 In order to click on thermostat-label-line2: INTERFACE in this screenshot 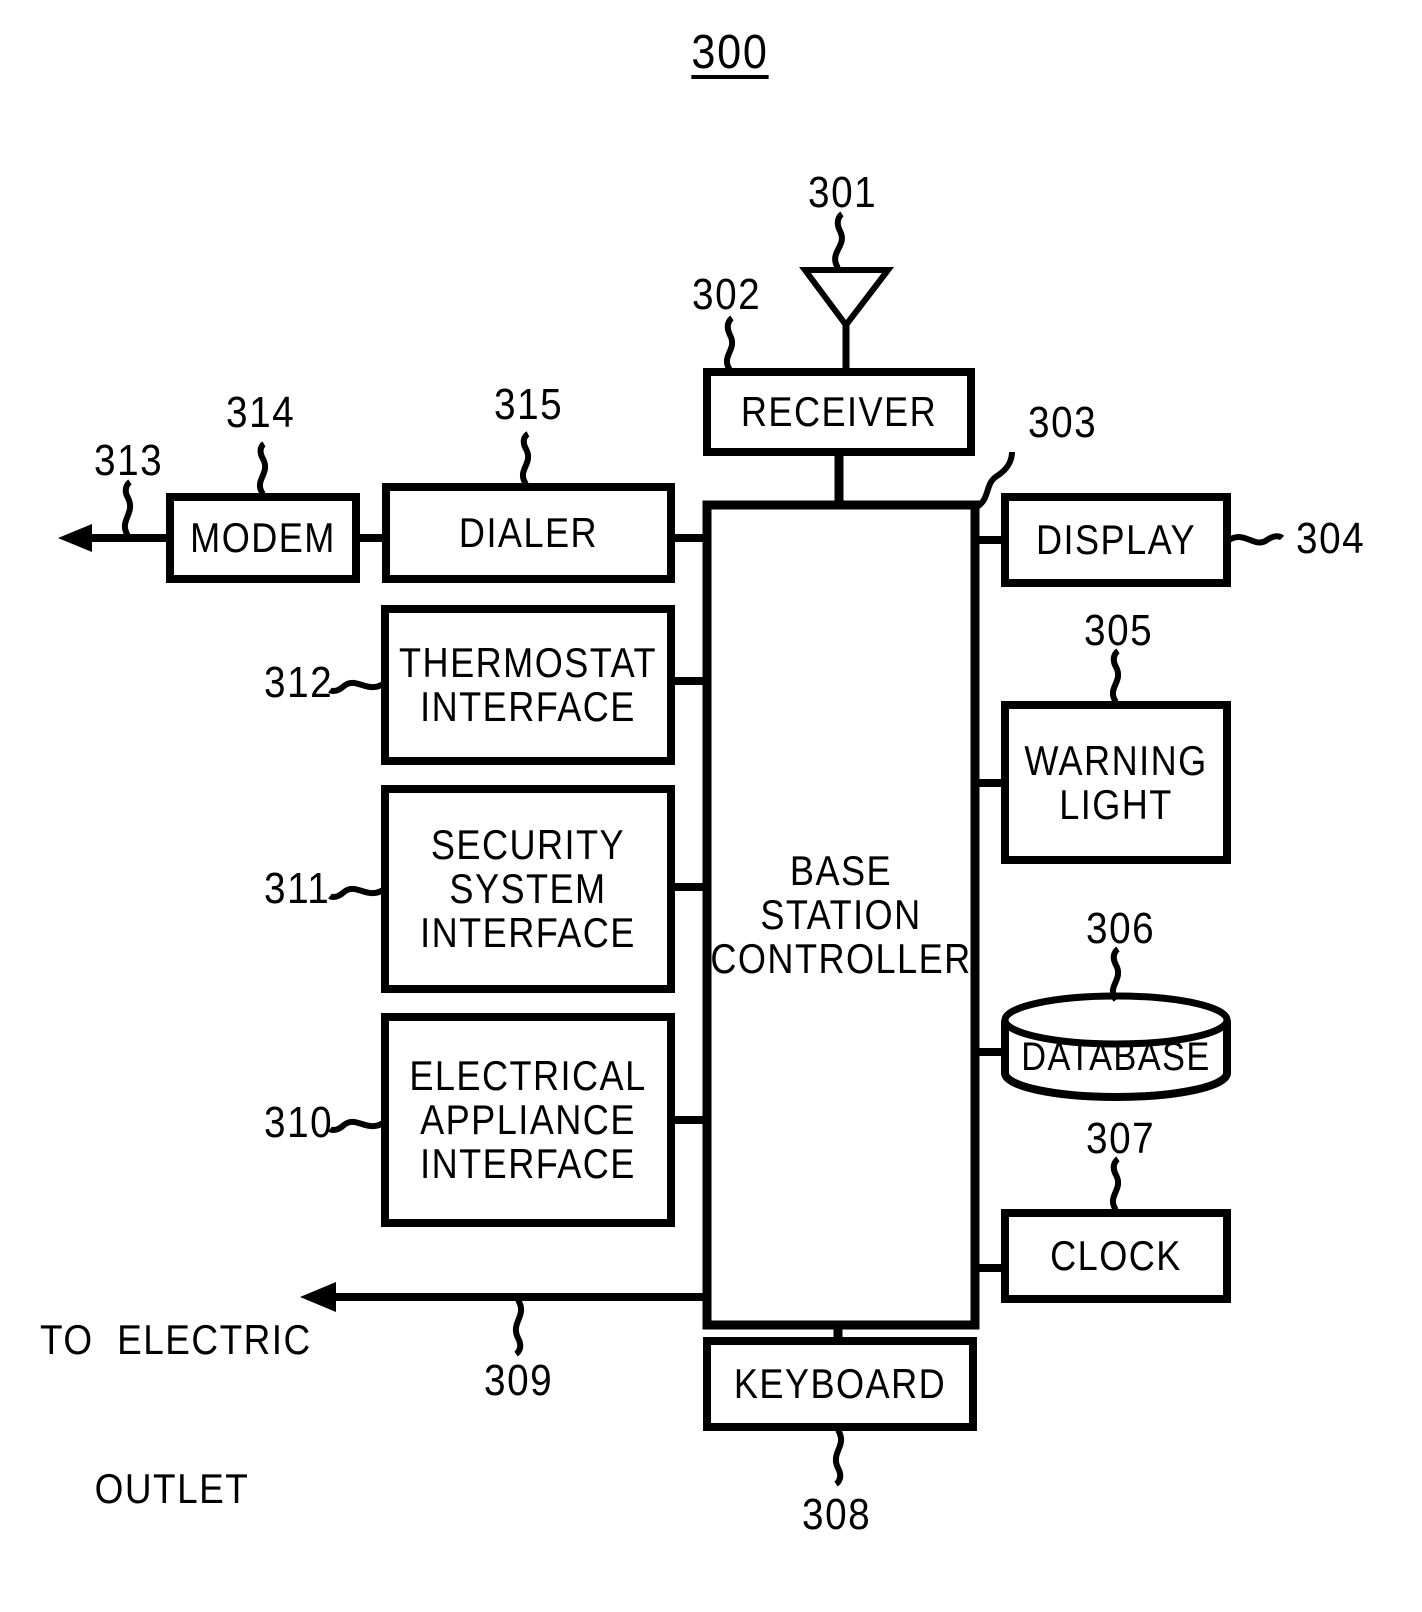, I will do `click(528, 706)`.